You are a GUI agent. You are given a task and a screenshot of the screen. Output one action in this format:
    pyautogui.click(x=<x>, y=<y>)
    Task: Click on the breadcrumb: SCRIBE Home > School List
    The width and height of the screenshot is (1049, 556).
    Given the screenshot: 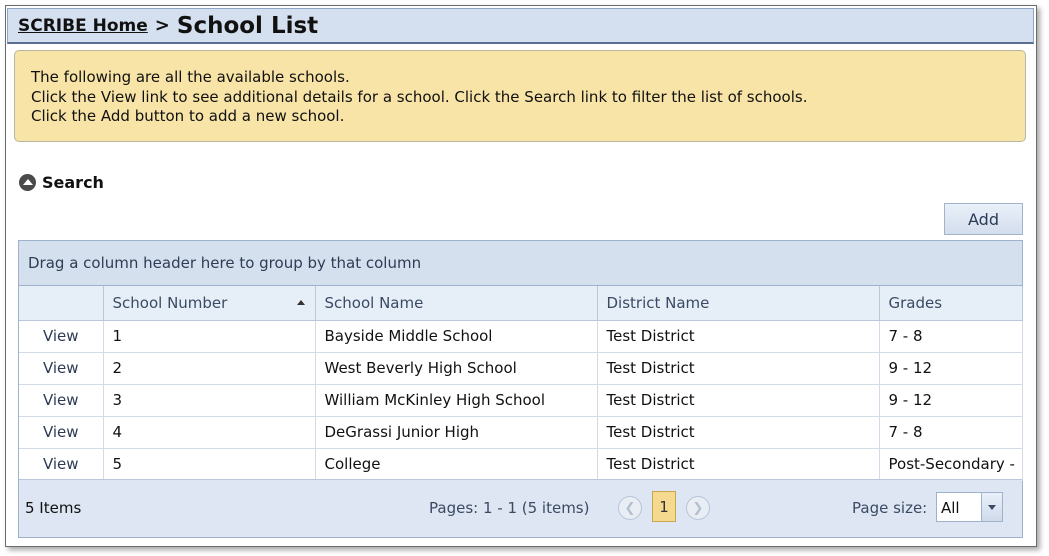 What is the action you would take?
    pyautogui.click(x=520, y=26)
    